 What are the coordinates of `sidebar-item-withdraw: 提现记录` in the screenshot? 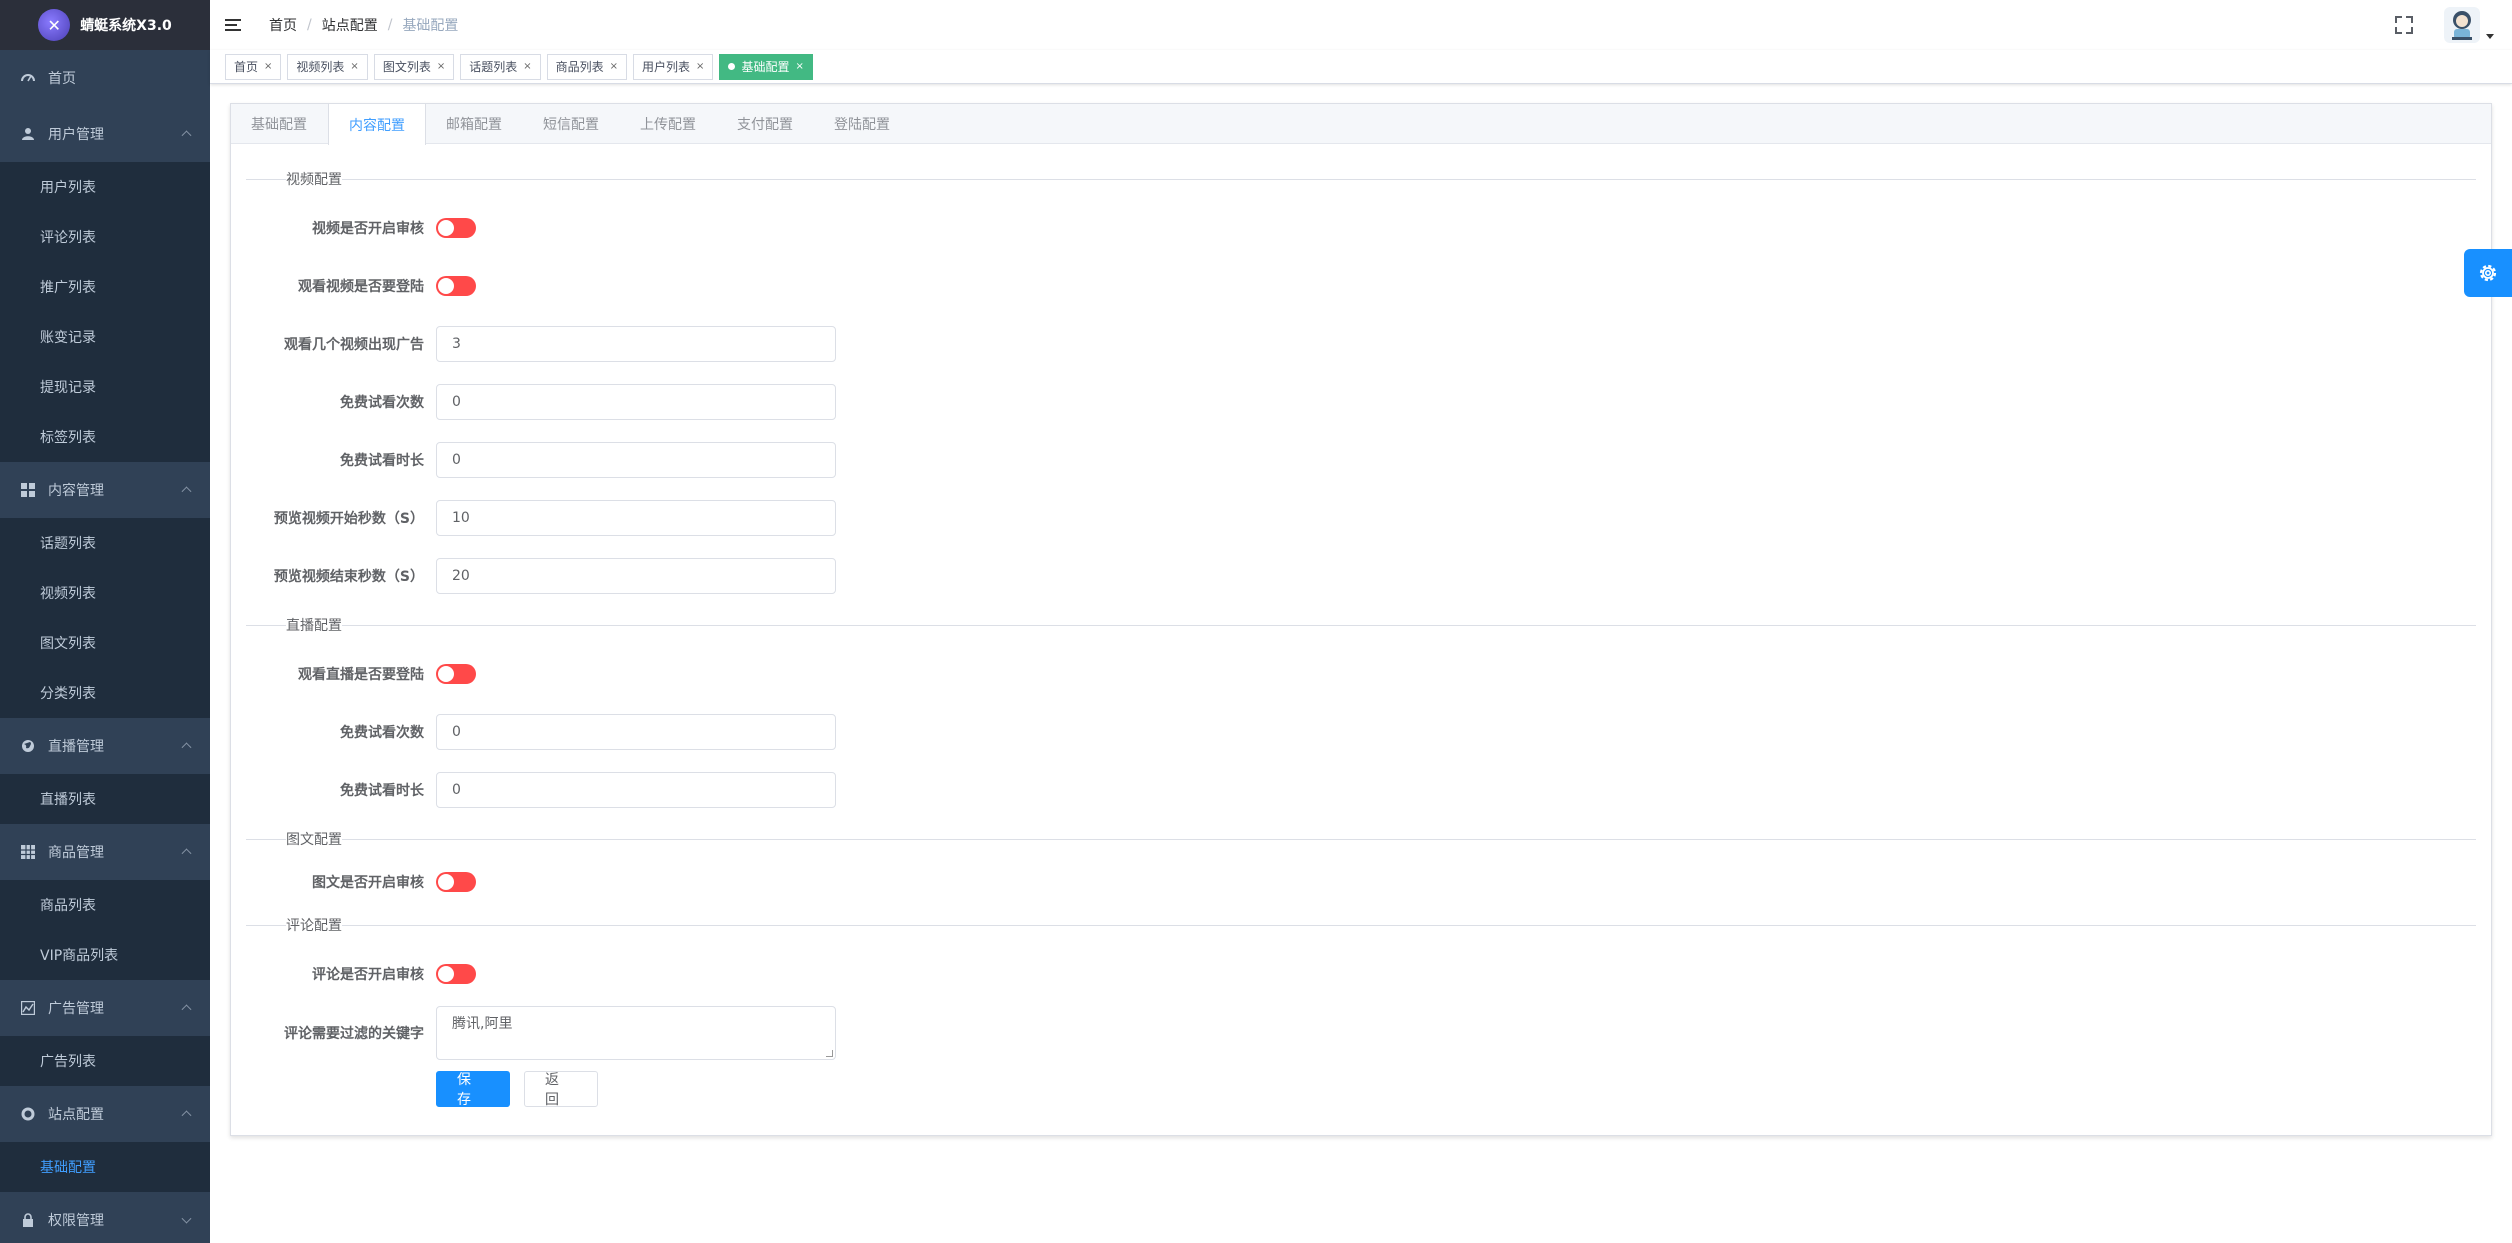 It's located at (105, 387).